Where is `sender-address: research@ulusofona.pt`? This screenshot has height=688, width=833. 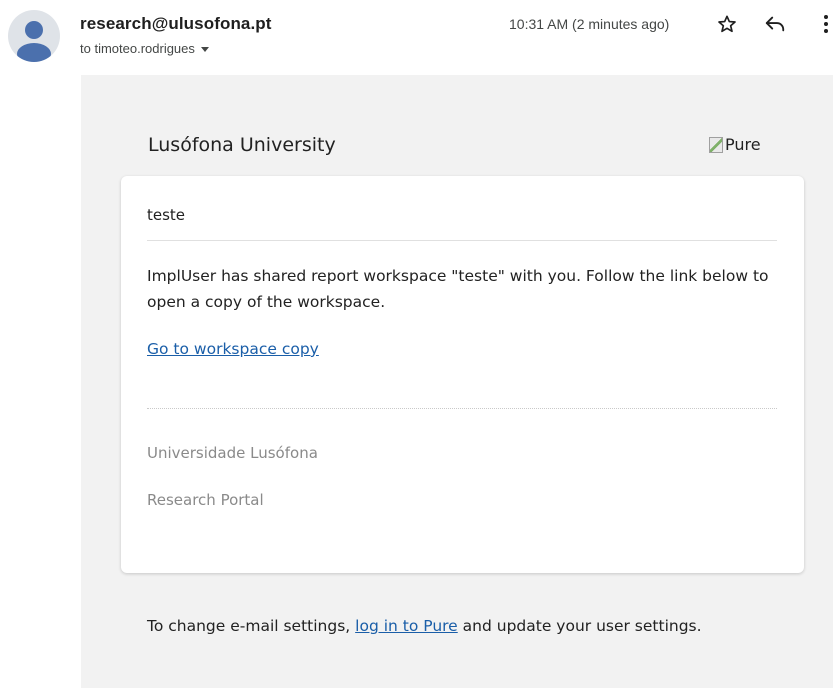
sender-address: research@ulusofona.pt is located at coordinates (176, 24).